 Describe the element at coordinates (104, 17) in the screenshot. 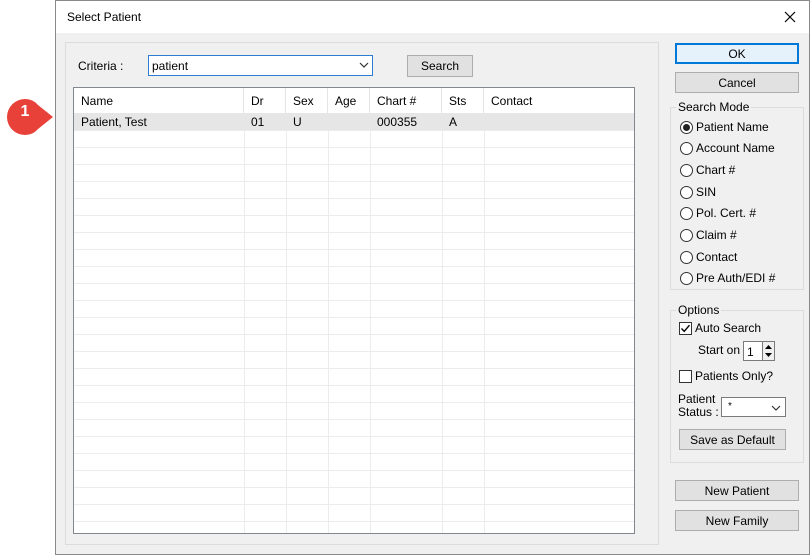

I see `dialog-title: Select Patient` at that location.